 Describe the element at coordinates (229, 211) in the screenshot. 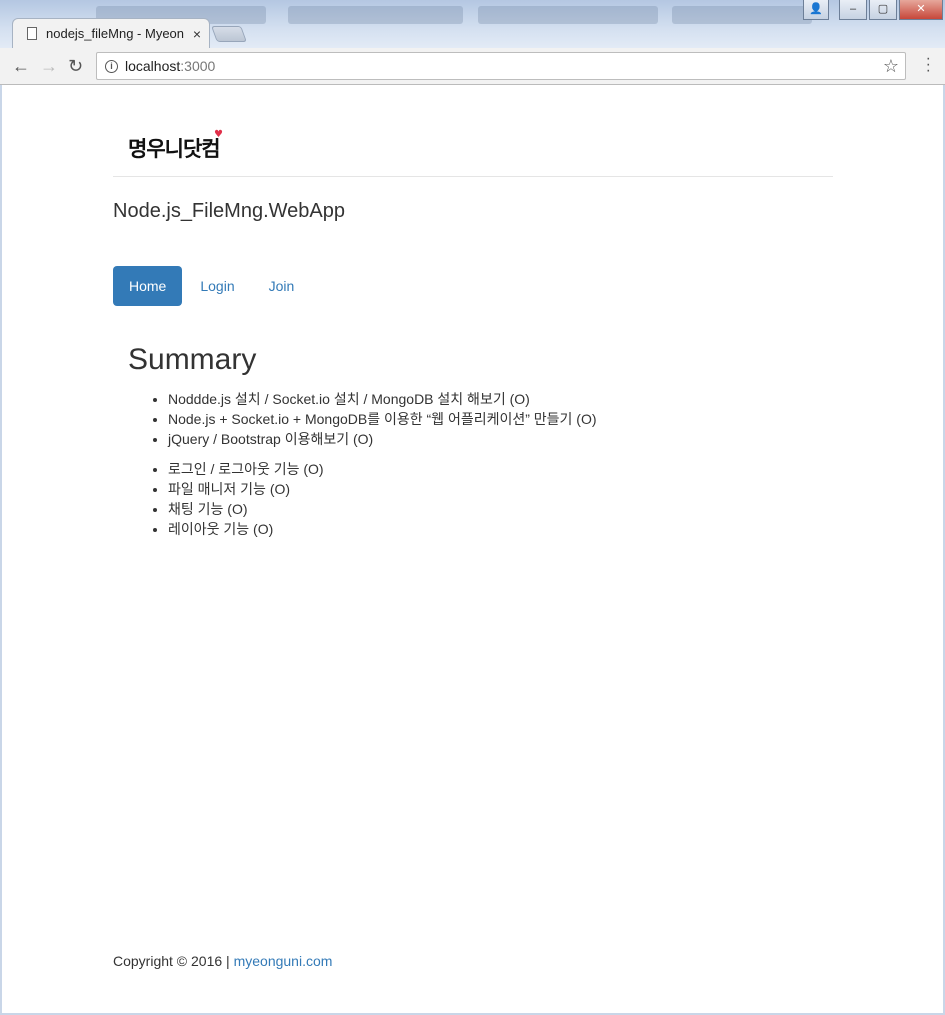

I see `app-title: Node.js_FileMng.WebApp` at that location.